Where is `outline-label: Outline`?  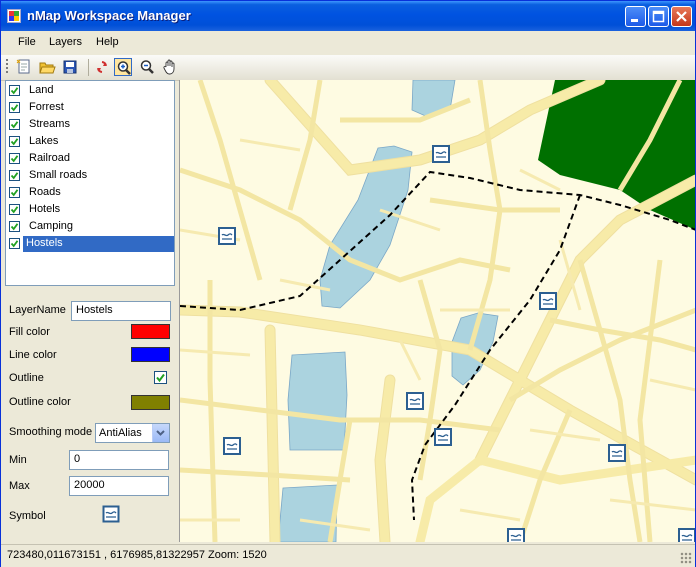 outline-label: Outline is located at coordinates (26, 378).